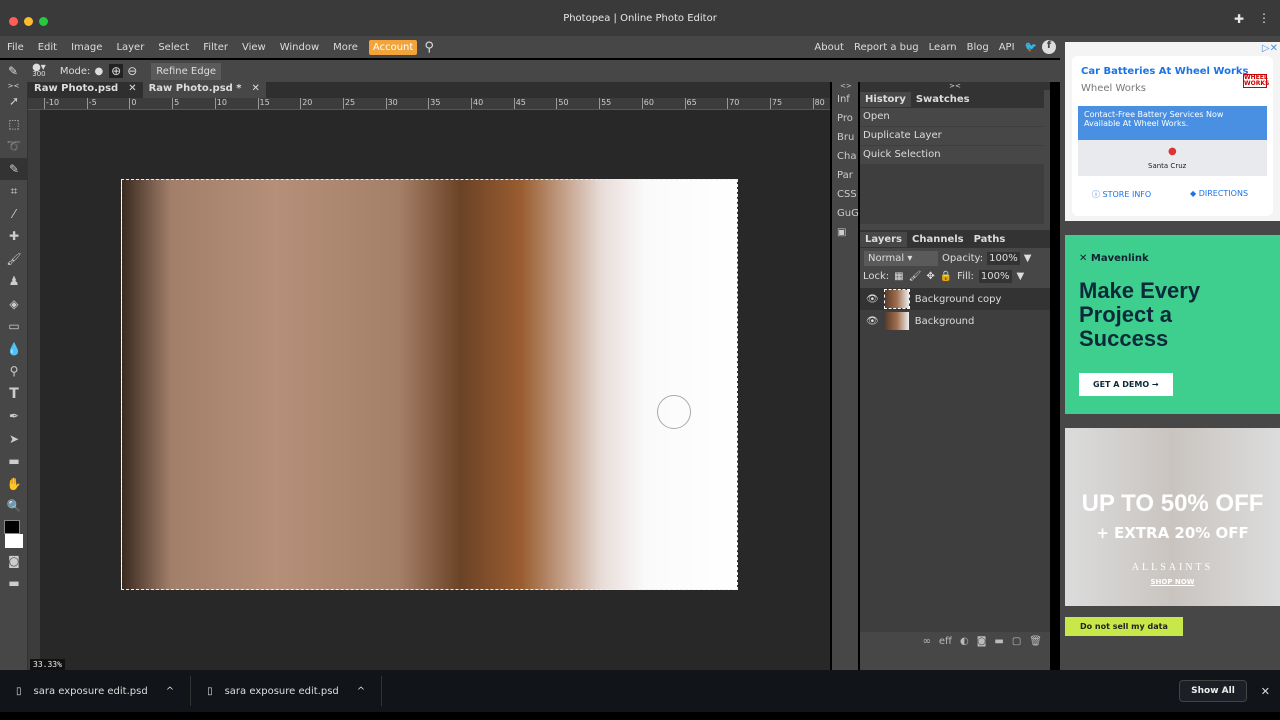 This screenshot has width=1280, height=720. Describe the element at coordinates (1035, 641) in the screenshot. I see `delete-layer-icon: 🗑` at that location.